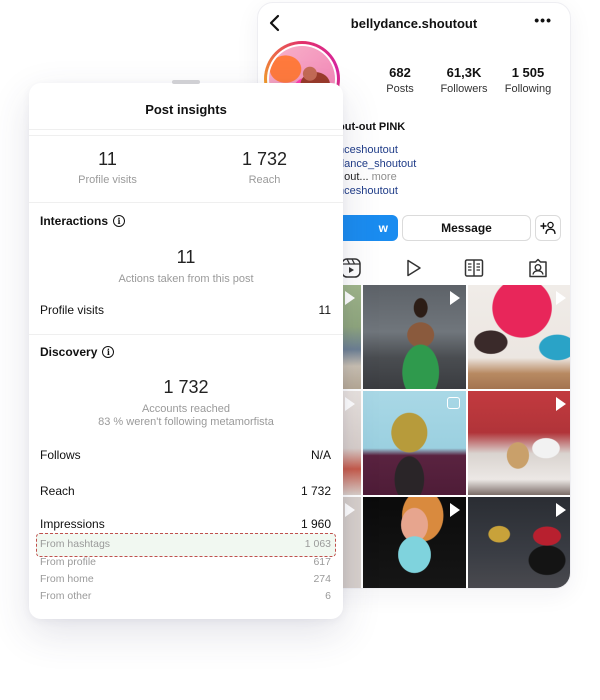 This screenshot has width=600, height=700. Describe the element at coordinates (322, 562) in the screenshot. I see `row-value: 617` at that location.